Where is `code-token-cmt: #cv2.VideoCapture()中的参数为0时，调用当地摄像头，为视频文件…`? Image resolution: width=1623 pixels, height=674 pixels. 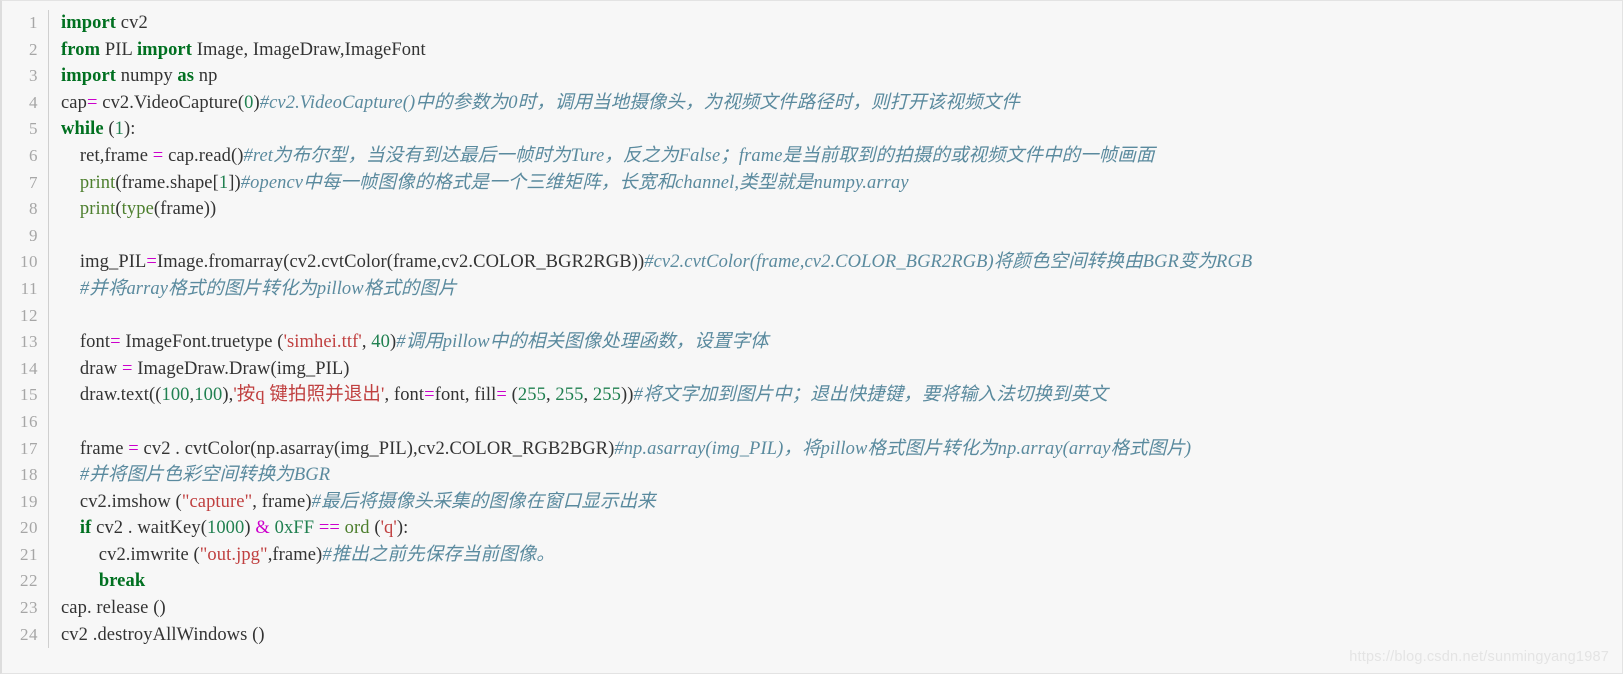 code-token-cmt: #cv2.VideoCapture()中的参数为0时，调用当地摄像头，为视频文件… is located at coordinates (639, 102).